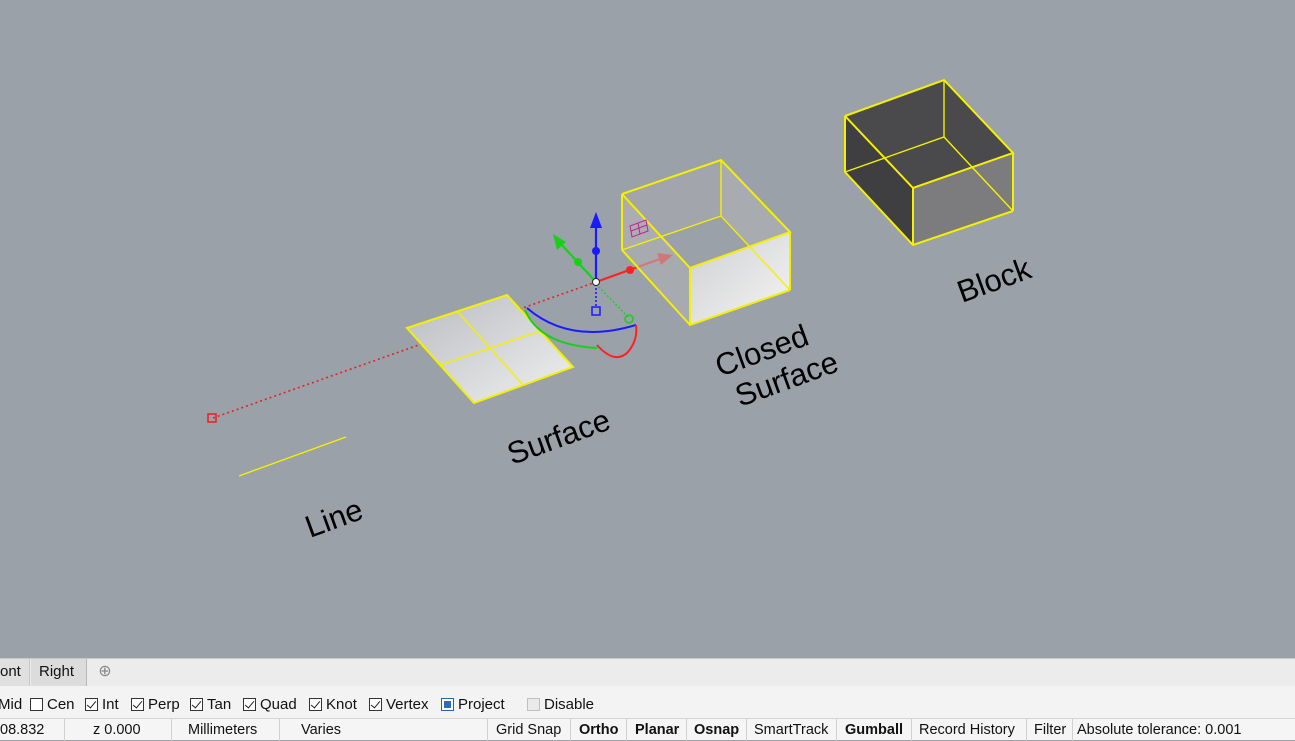 The image size is (1295, 741). I want to click on osnap-label: Tan, so click(219, 704).